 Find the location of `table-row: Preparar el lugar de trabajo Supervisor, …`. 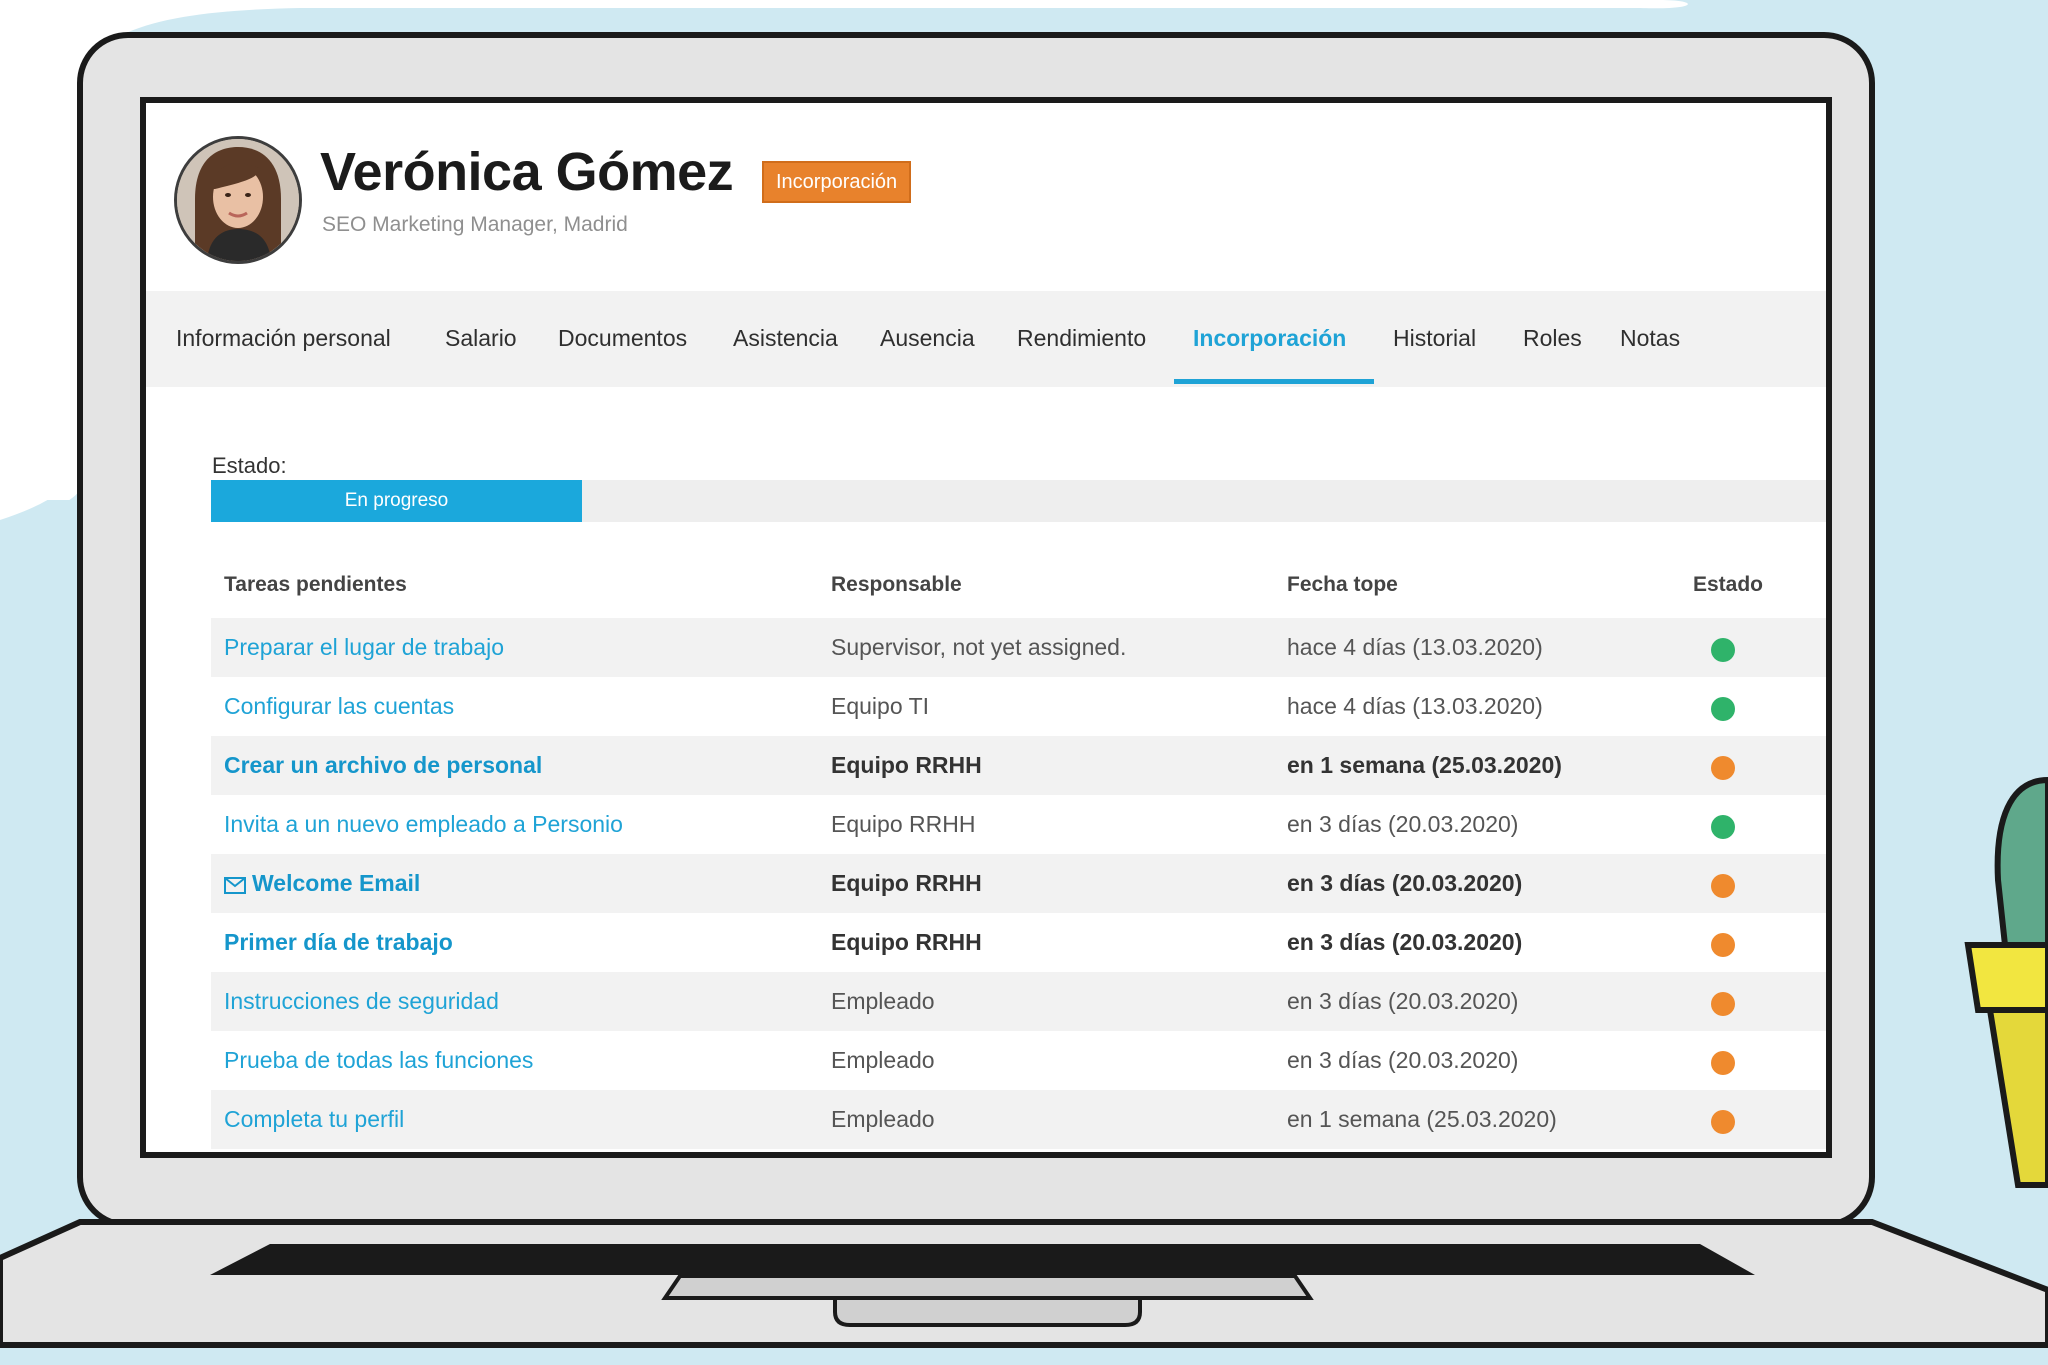

table-row: Preparar el lugar de trabajo Supervisor, … is located at coordinates (1018, 647).